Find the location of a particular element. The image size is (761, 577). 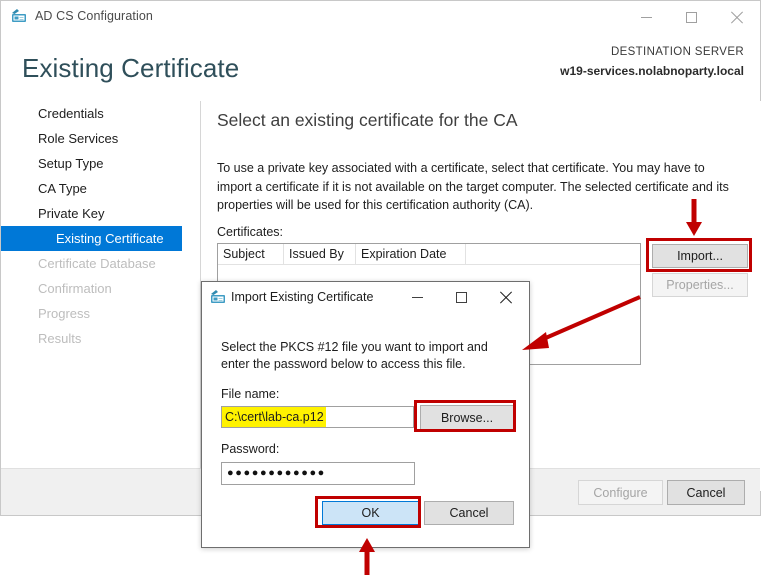

cancel-button: Cancel is located at coordinates (706, 492).